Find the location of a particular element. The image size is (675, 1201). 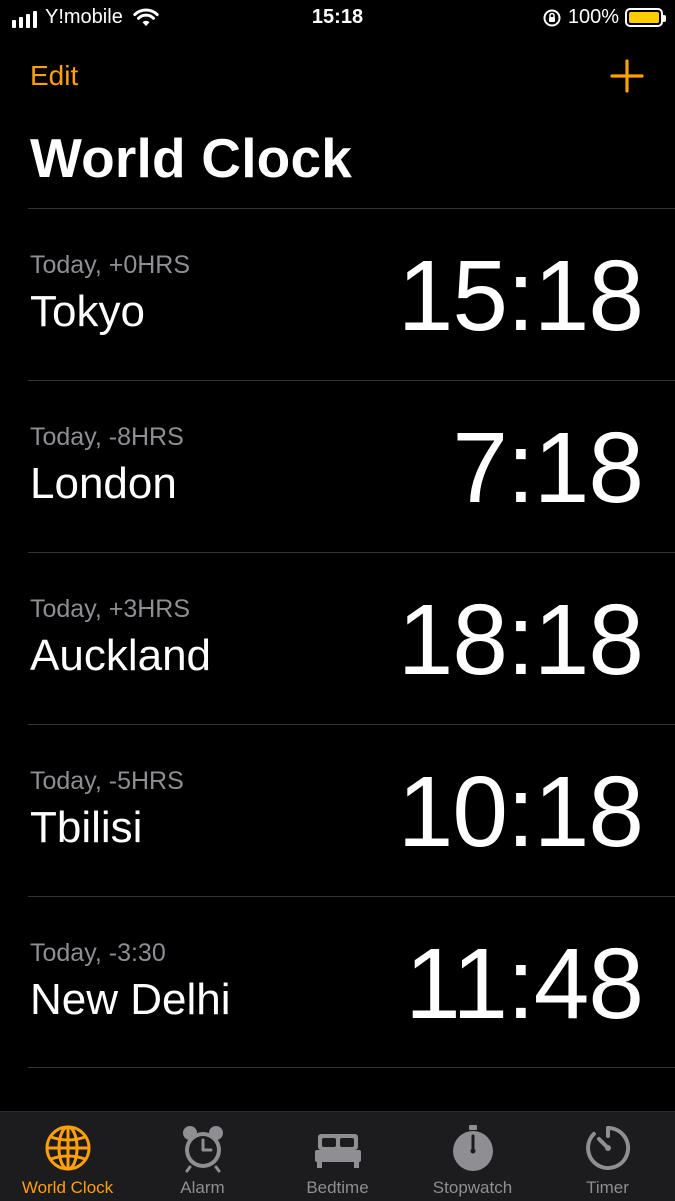

clock-row-tbilisi: Today, -5HRS Tbilisi 10:18 is located at coordinates (351, 810).